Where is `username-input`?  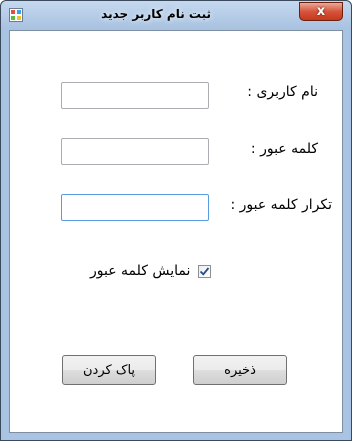 username-input is located at coordinates (135, 95).